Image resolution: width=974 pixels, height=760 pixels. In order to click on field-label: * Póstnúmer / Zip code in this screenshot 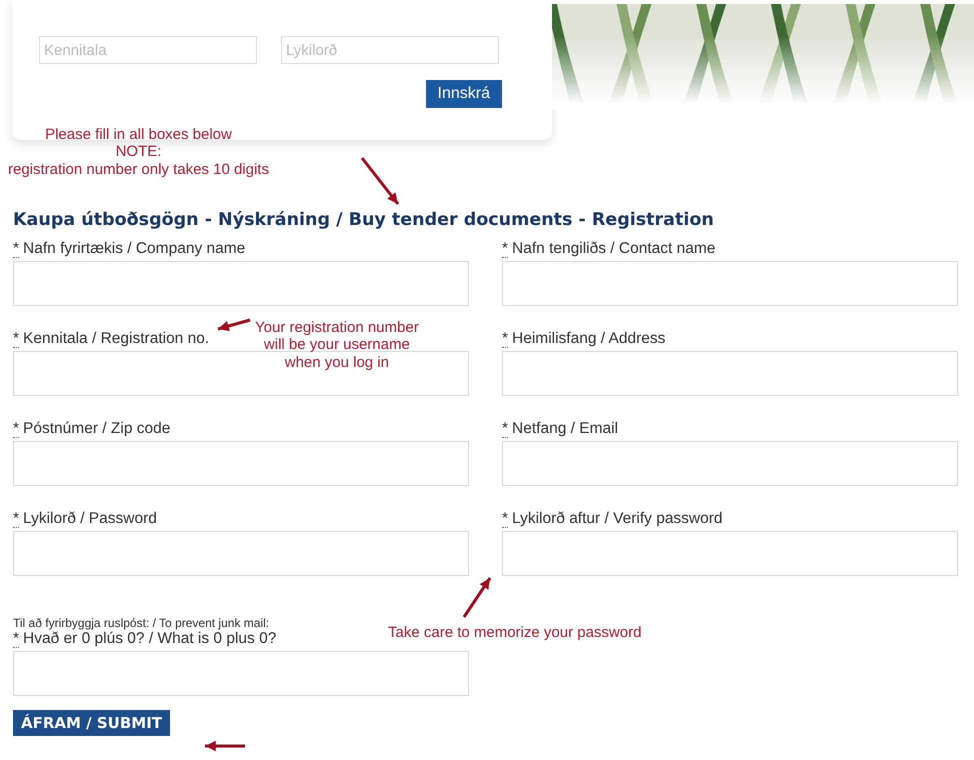, I will do `click(92, 429)`.